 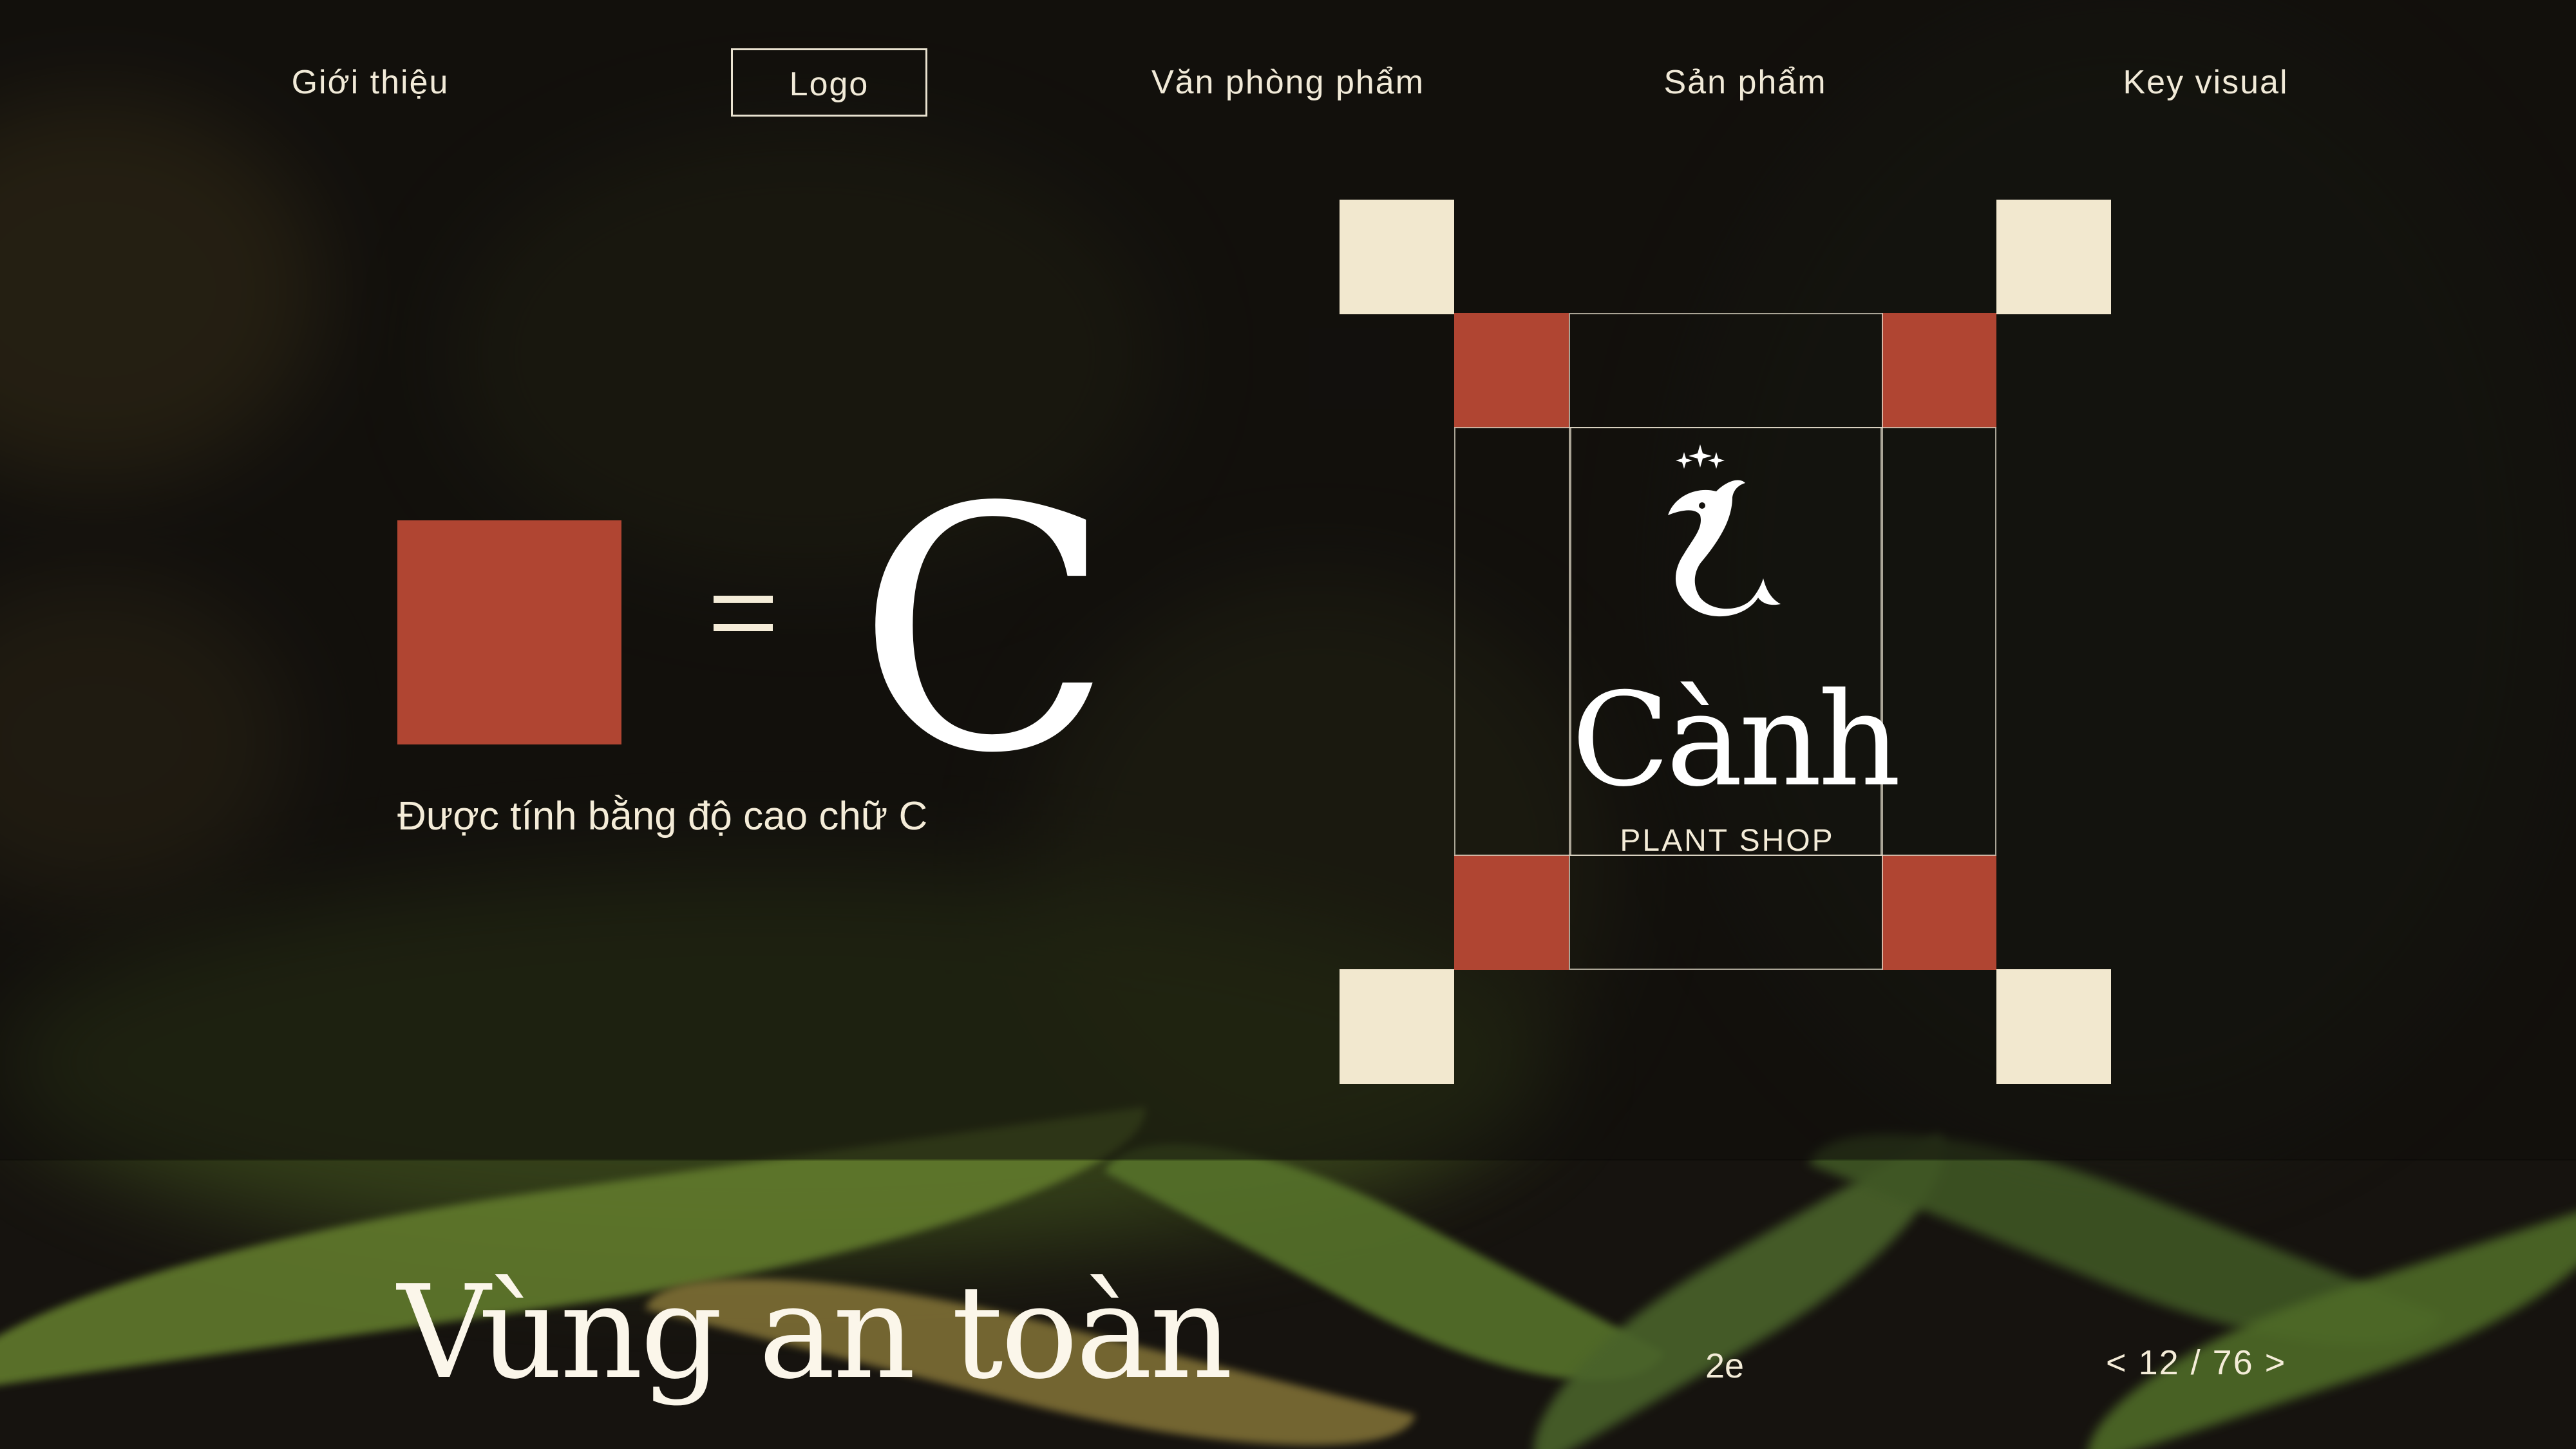 I want to click on nav-item-san-pham: Sản phẩm, so click(x=1746, y=83).